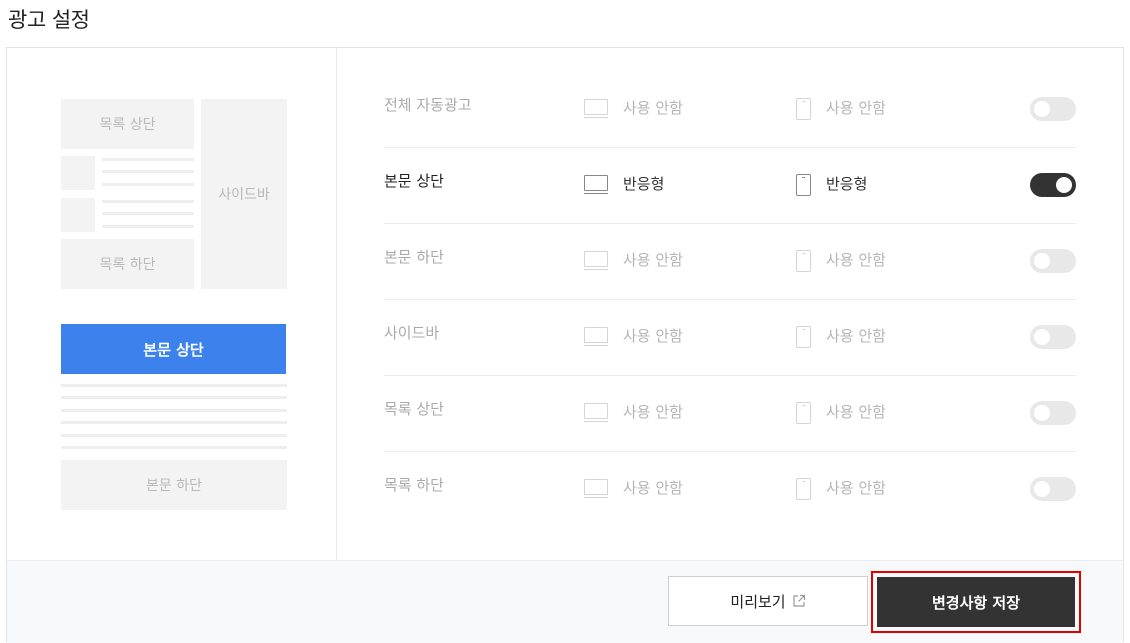 Image resolution: width=1130 pixels, height=643 pixels. I want to click on preview-body-bottom: 본문 하단, so click(174, 485).